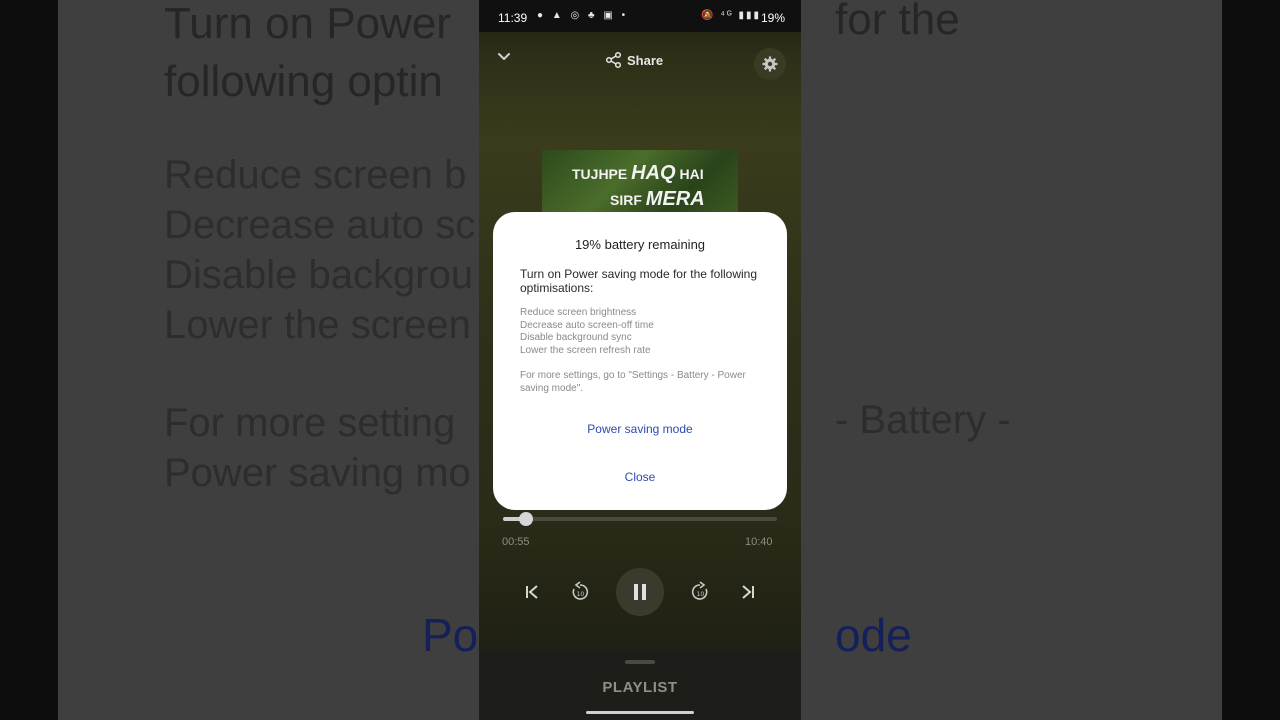  I want to click on album-cover: TUJHPE HAQ HAI SIRF MERA, so click(640, 185).